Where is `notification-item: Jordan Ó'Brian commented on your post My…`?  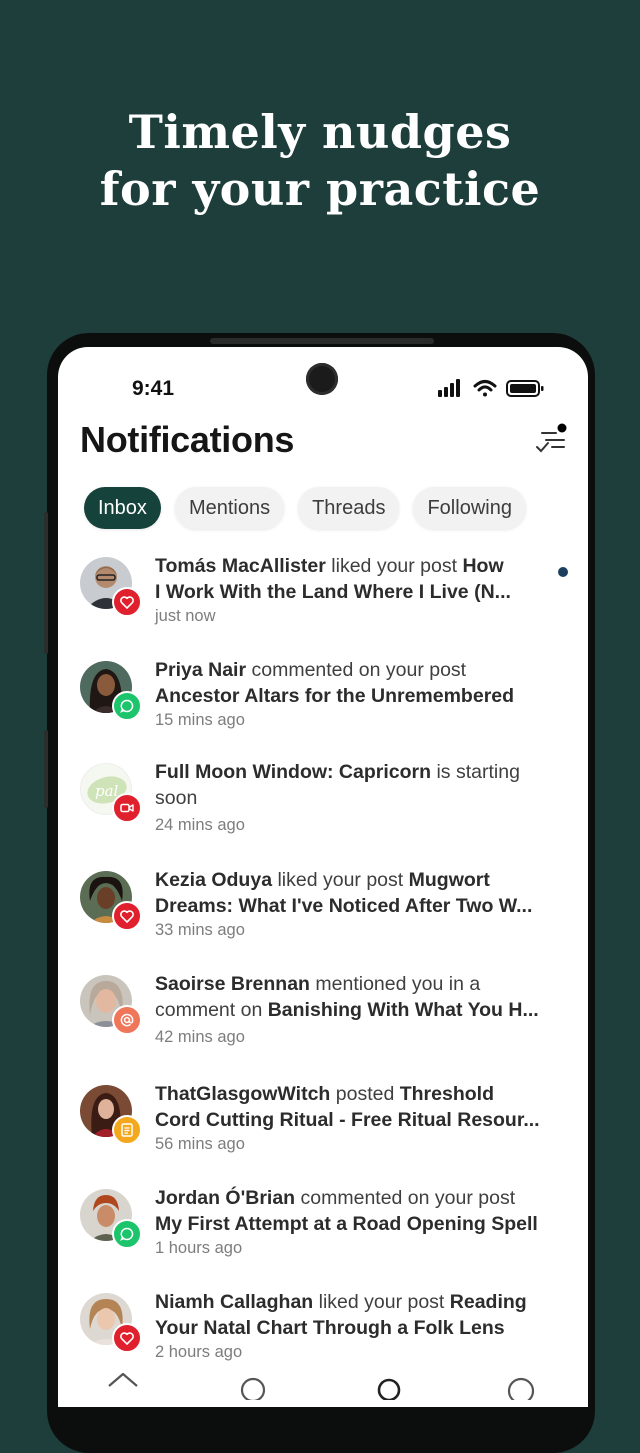
notification-item: Jordan Ó'Brian commented on your post My… is located at coordinates (323, 1235).